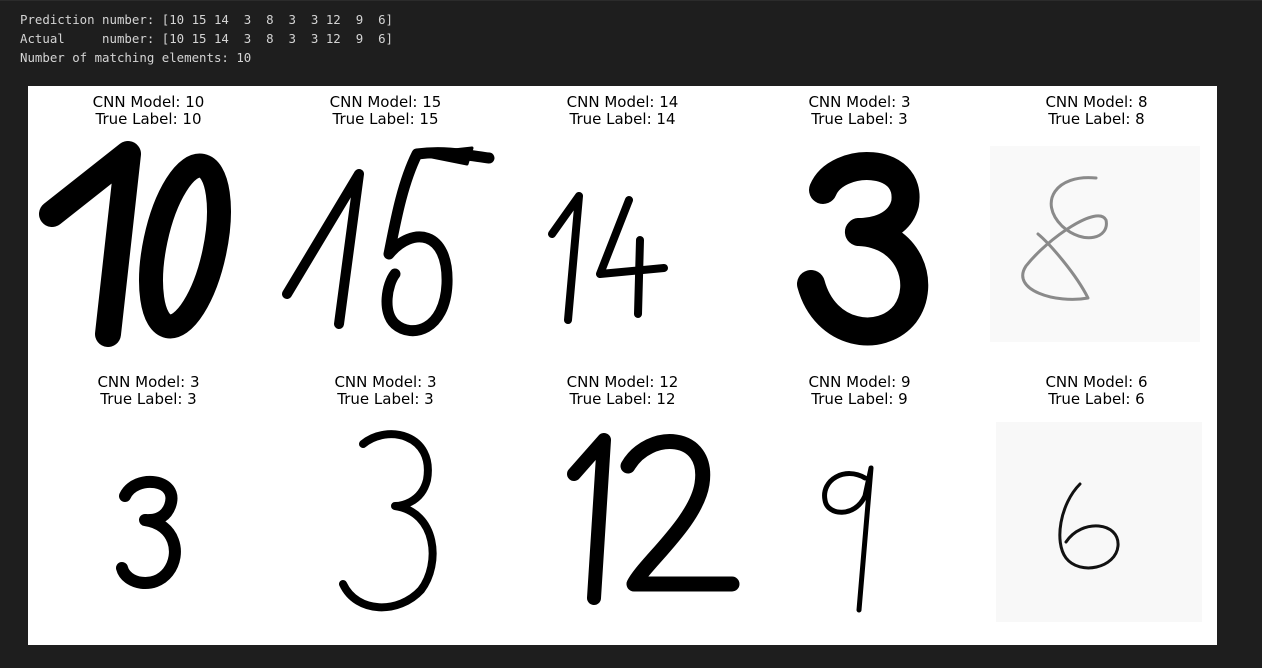  I want to click on panel-title: CNN Model: 8 True Label: 8, so click(1096, 111).